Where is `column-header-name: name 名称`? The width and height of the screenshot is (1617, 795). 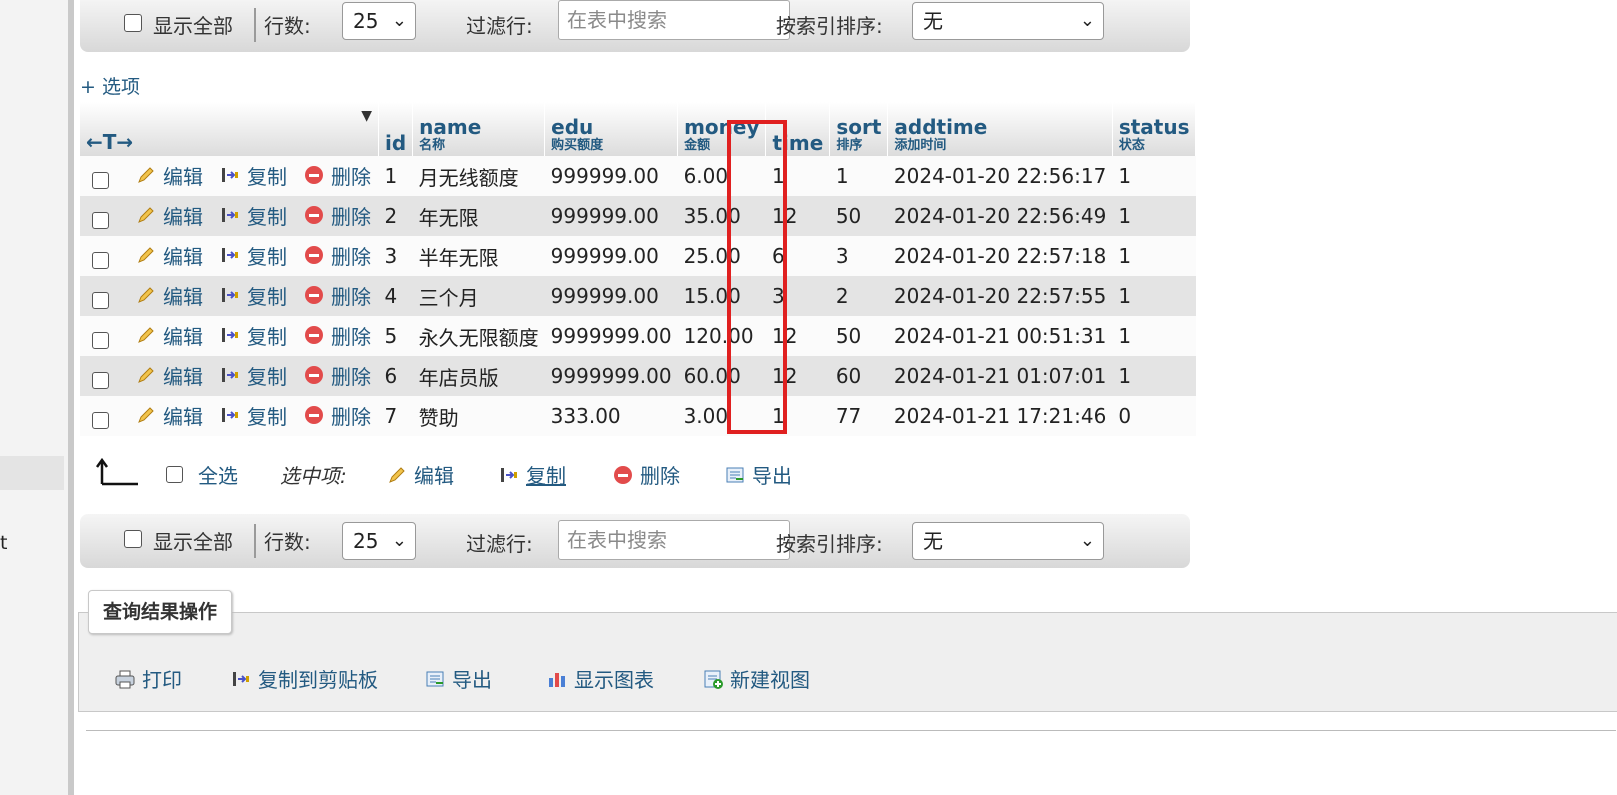 column-header-name: name 名称 is located at coordinates (479, 129).